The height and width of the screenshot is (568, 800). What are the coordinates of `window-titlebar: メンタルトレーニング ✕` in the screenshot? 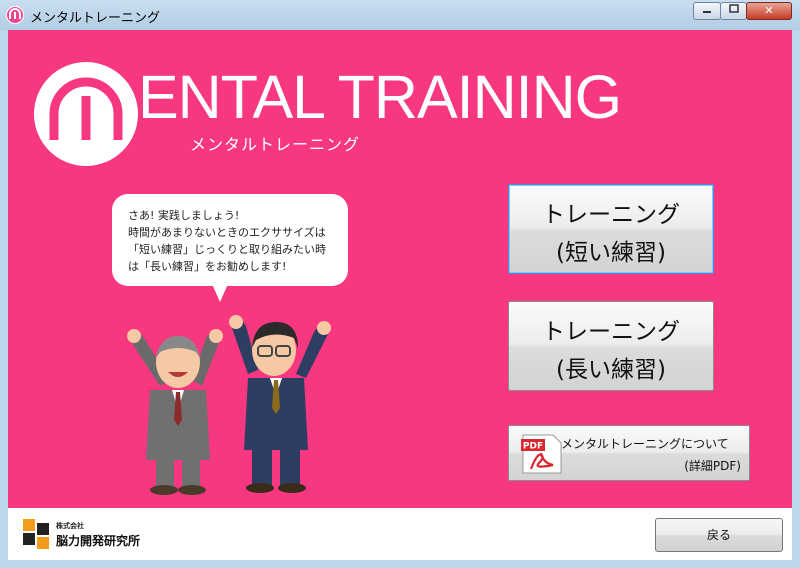 It's located at (400, 15).